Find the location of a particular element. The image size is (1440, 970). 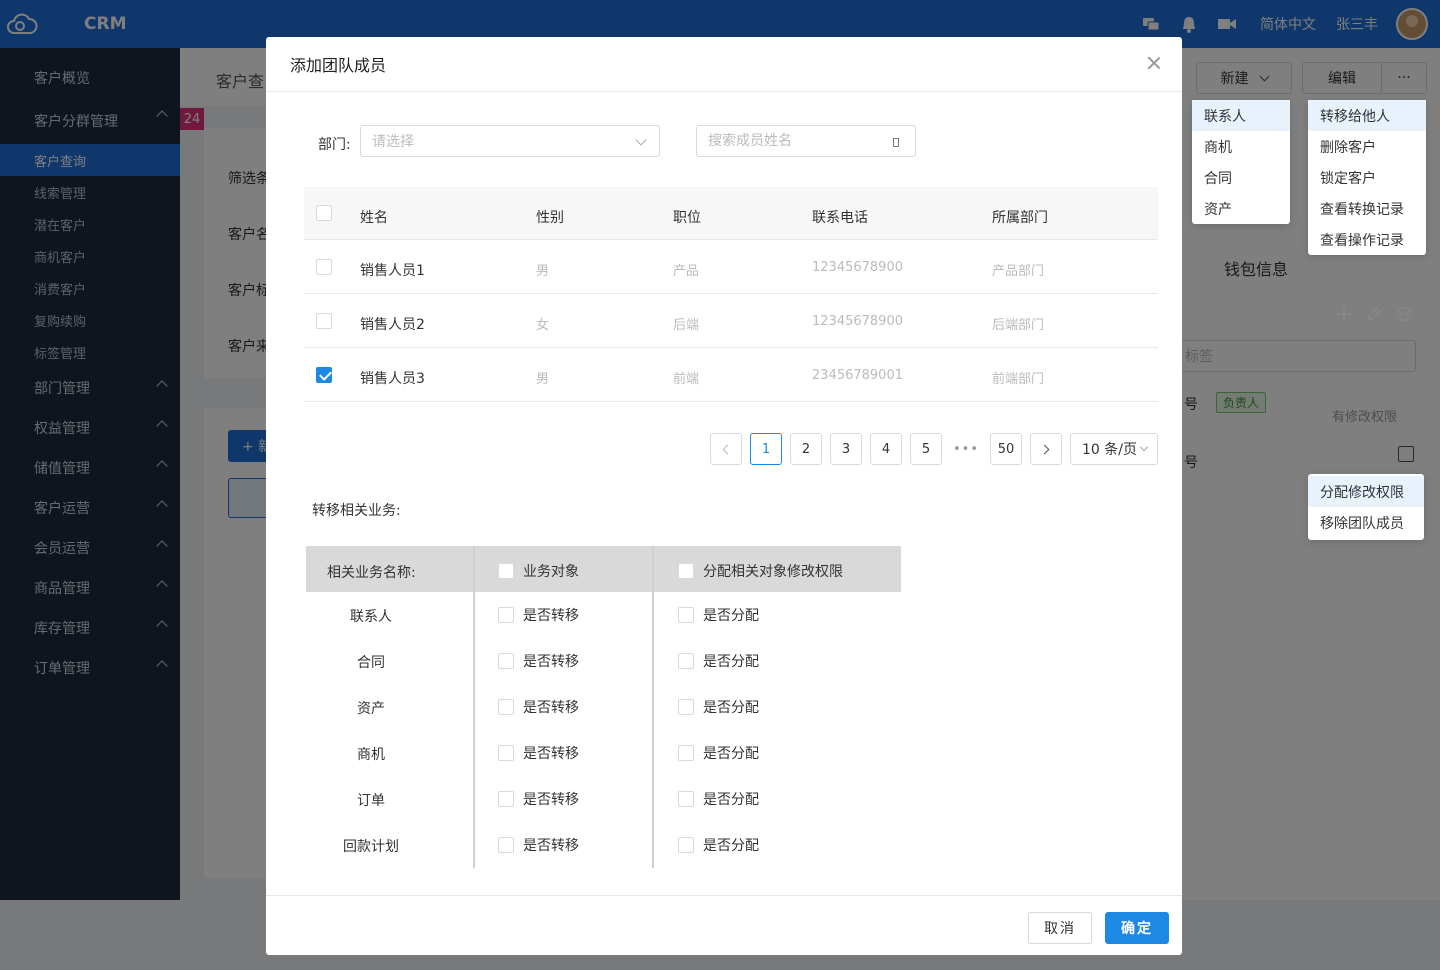

select-all-transfer-checkbox is located at coordinates (506, 571).